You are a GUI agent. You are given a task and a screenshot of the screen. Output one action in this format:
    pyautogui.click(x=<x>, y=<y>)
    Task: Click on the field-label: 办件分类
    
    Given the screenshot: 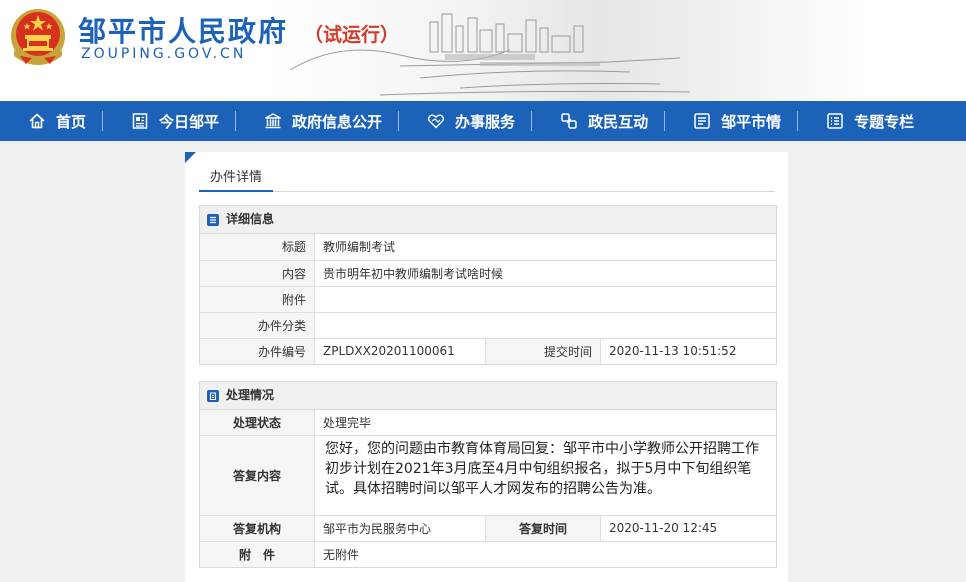 What is the action you would take?
    pyautogui.click(x=257, y=324)
    